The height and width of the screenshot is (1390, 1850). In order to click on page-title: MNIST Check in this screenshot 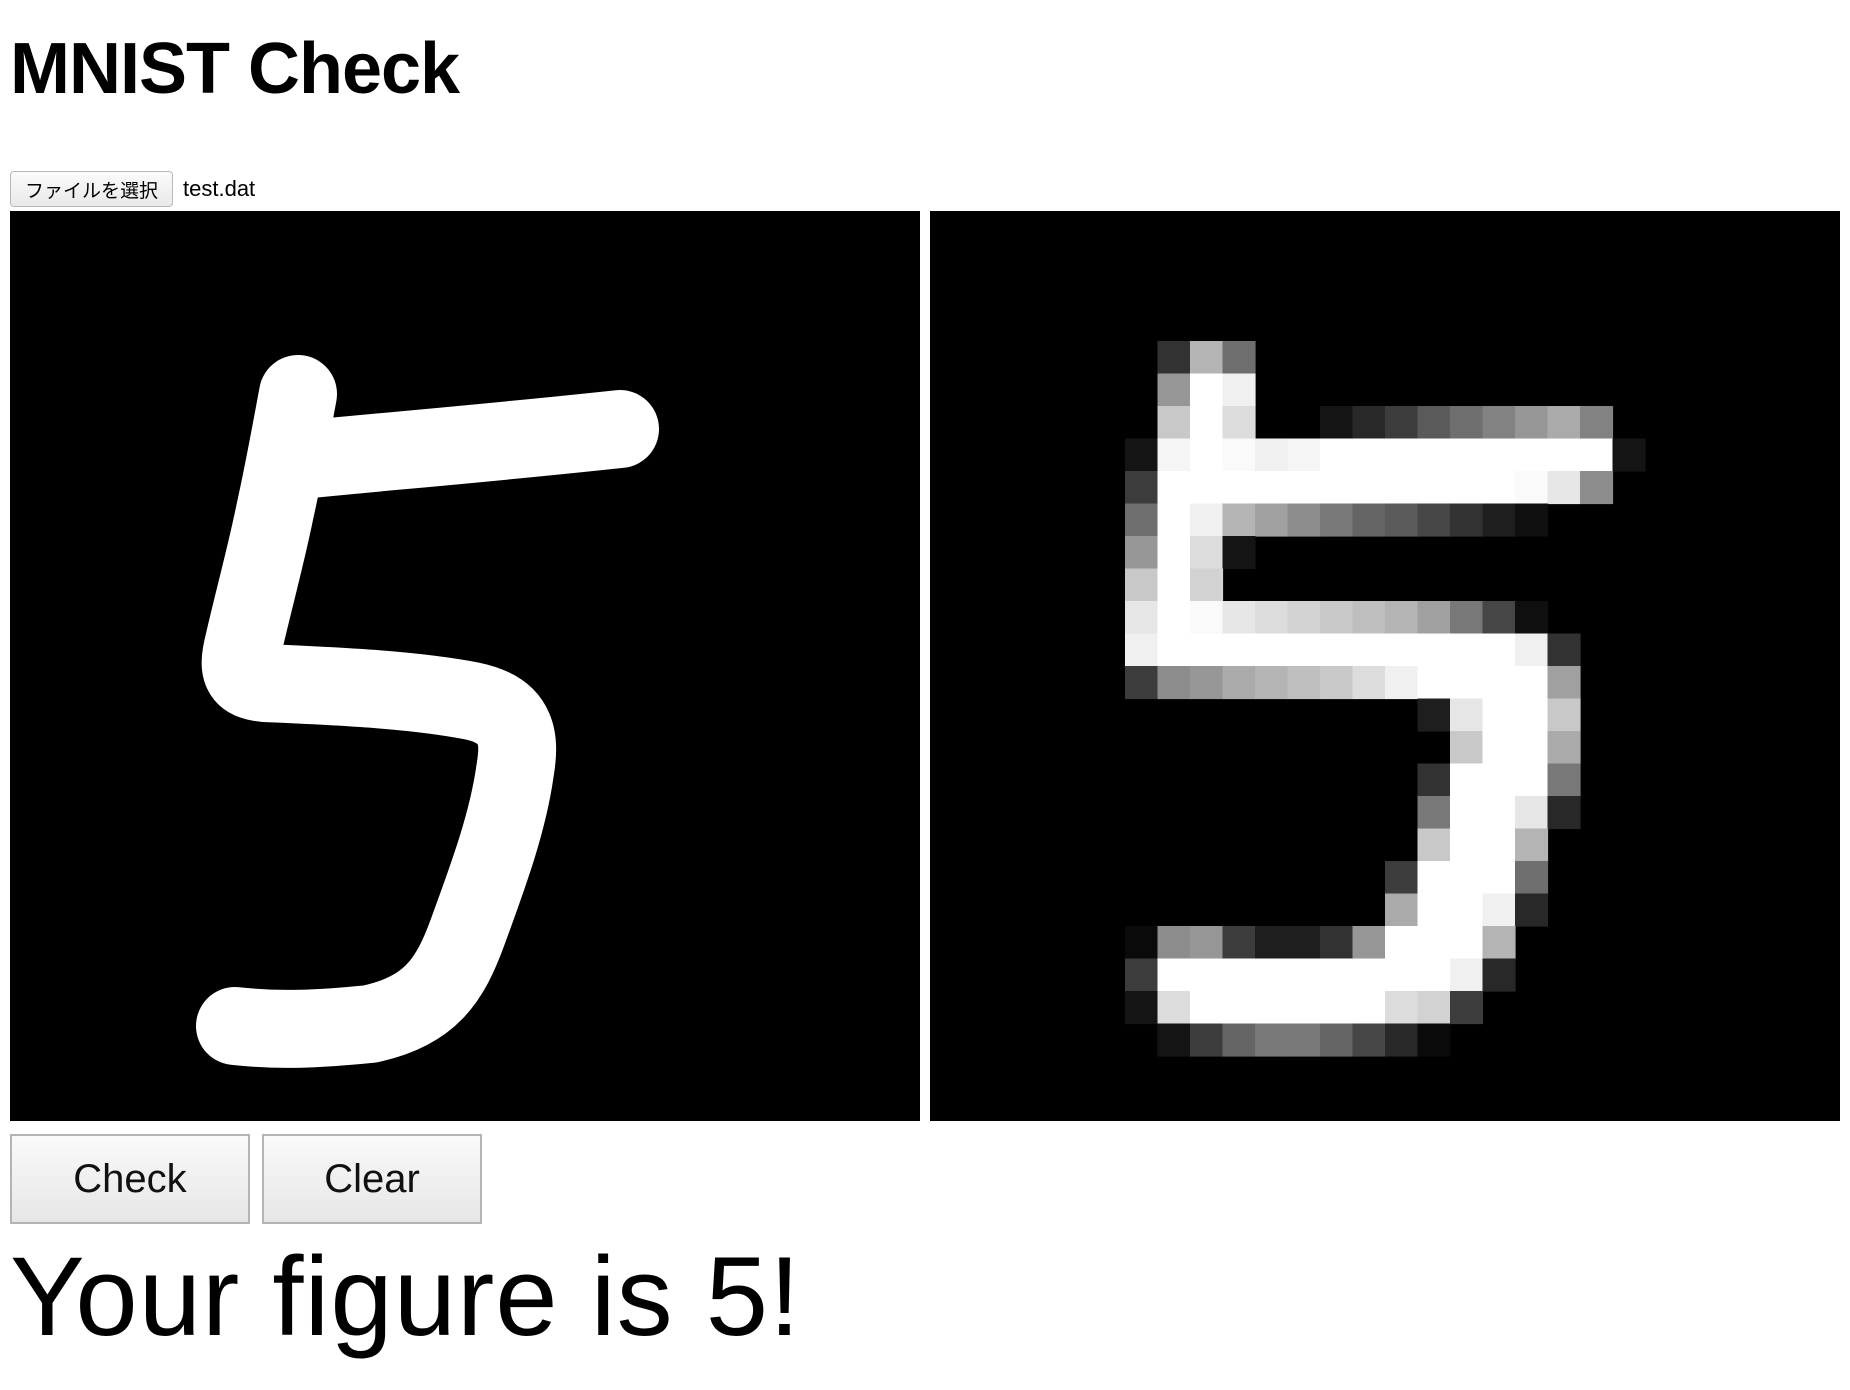, I will do `click(235, 69)`.